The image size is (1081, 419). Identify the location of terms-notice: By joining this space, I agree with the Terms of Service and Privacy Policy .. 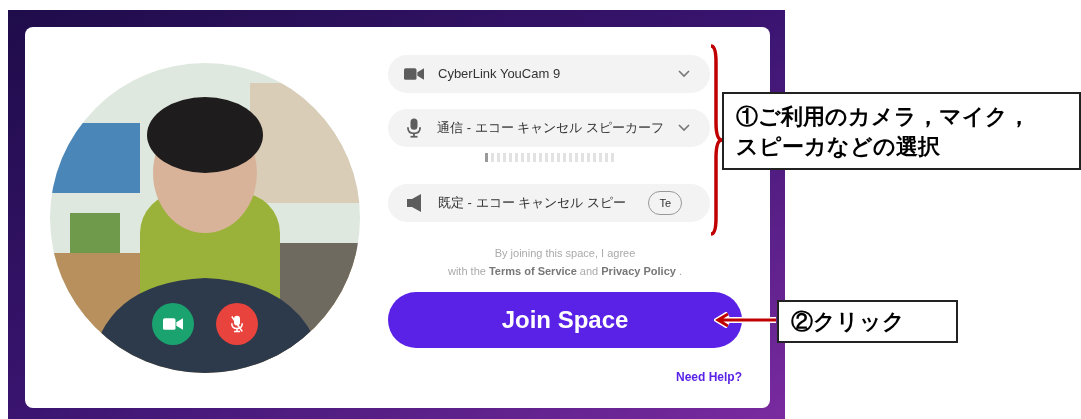
(565, 262).